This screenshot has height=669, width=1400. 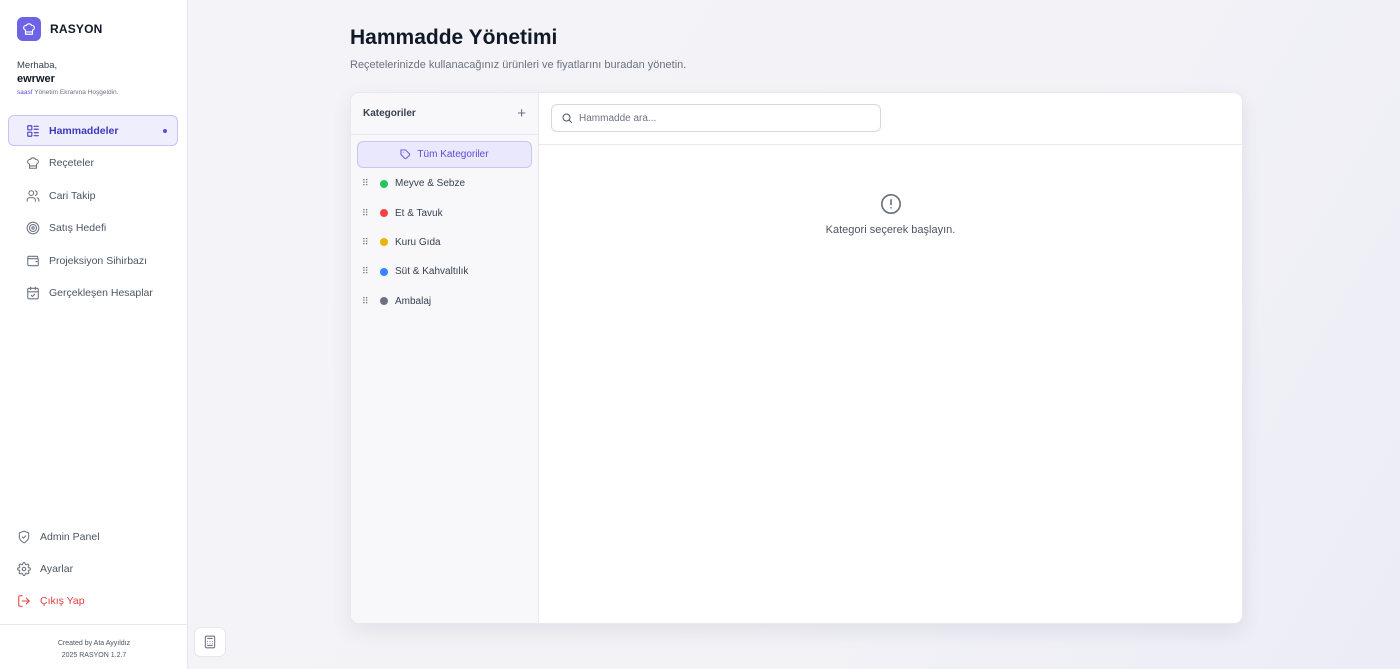 I want to click on search-bar, so click(x=890, y=119).